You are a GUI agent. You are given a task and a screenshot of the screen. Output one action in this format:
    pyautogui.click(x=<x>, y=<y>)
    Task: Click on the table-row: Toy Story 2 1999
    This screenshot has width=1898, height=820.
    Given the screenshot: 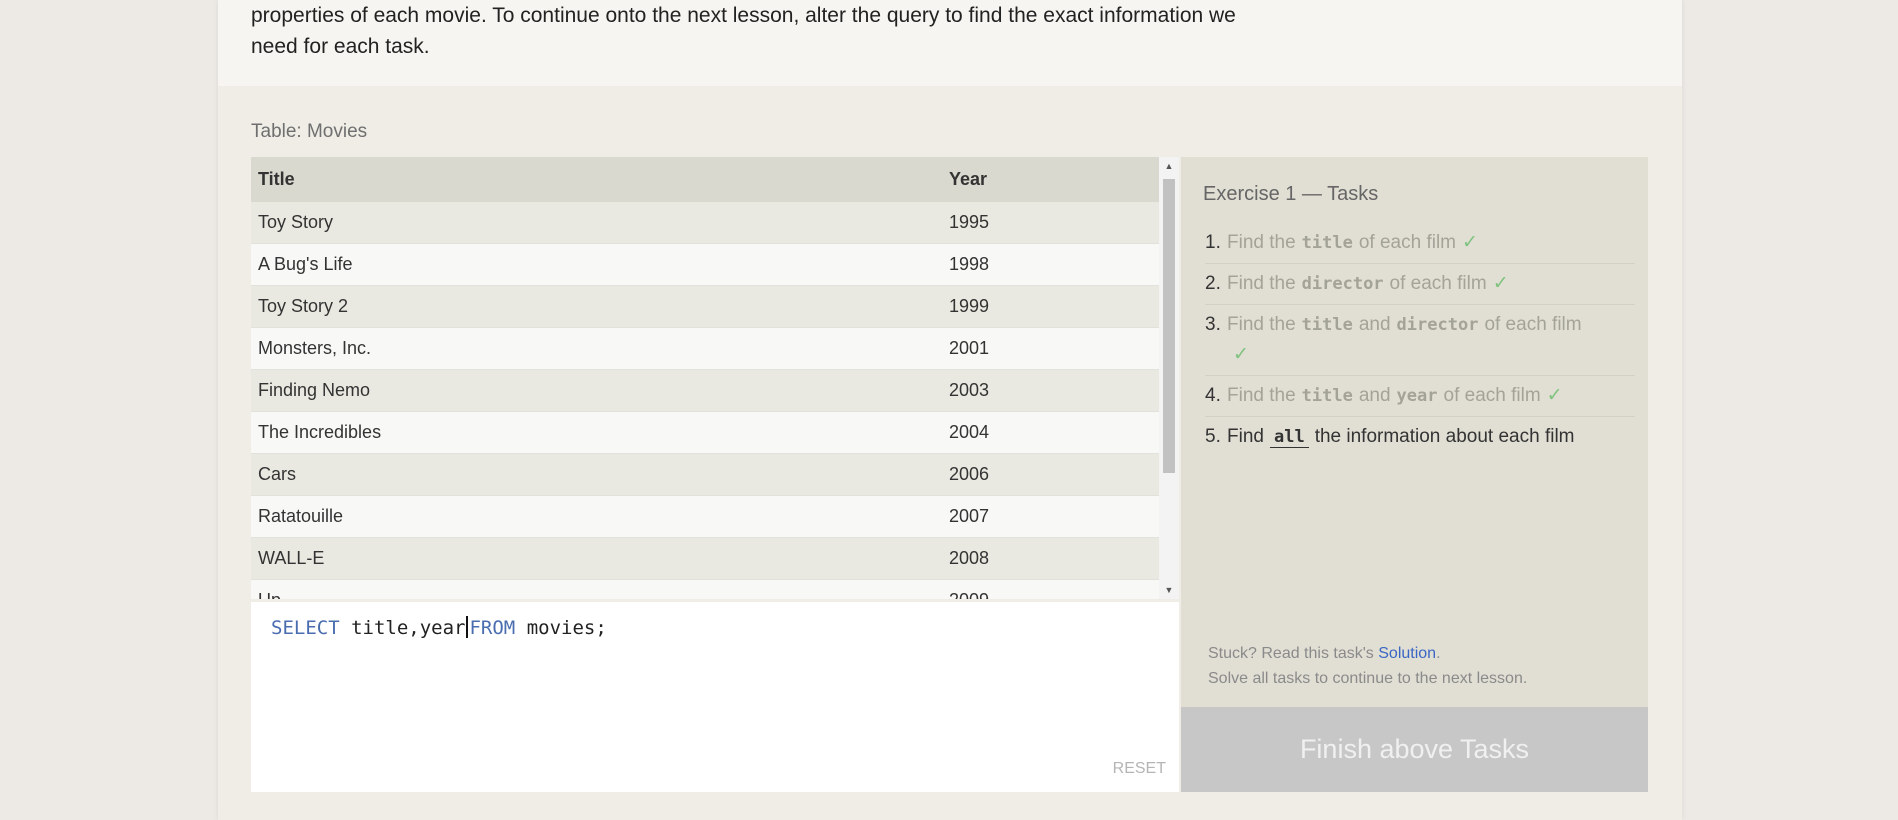 What is the action you would take?
    pyautogui.click(x=705, y=306)
    